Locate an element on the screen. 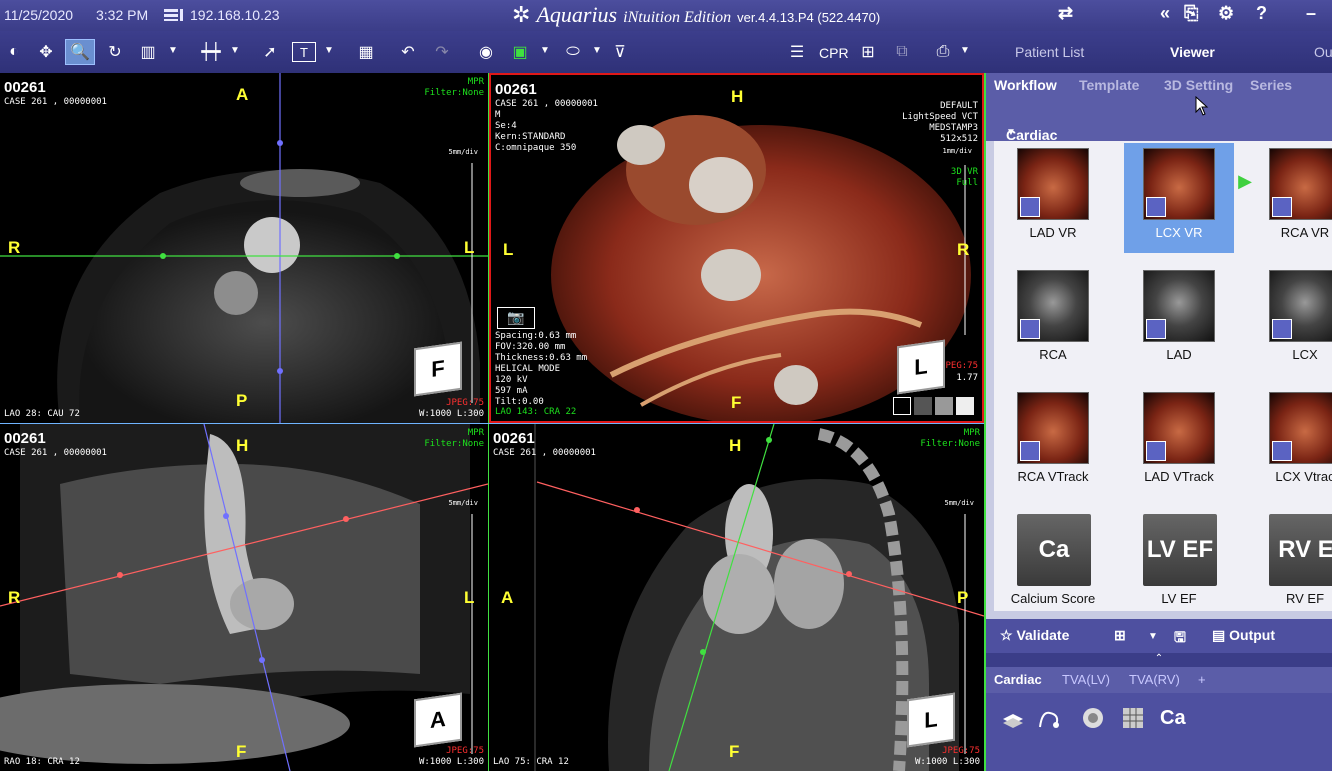 The height and width of the screenshot is (771, 1332). pan-icon: ✥ is located at coordinates (46, 52).